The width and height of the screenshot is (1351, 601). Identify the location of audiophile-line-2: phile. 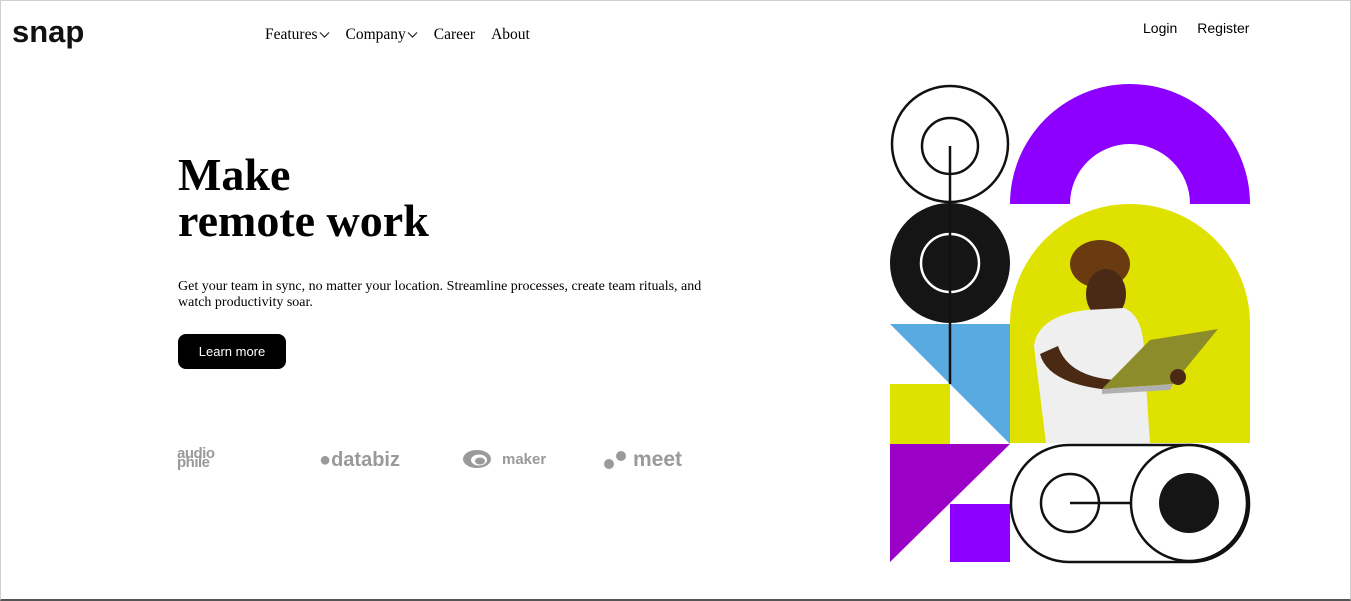
(193, 462).